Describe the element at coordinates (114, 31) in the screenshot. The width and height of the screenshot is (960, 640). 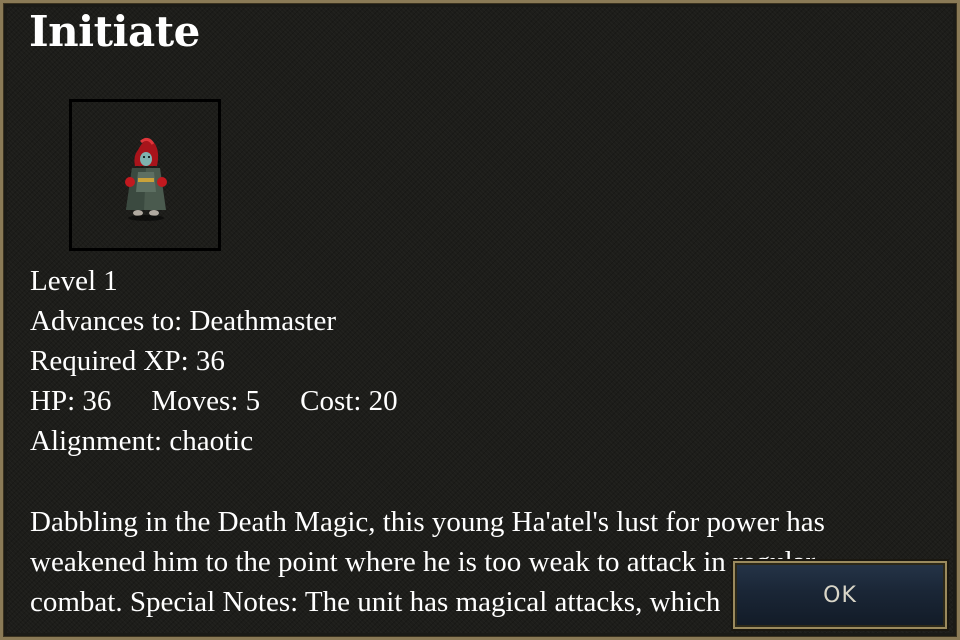
I see `unit-name-title: Initiate` at that location.